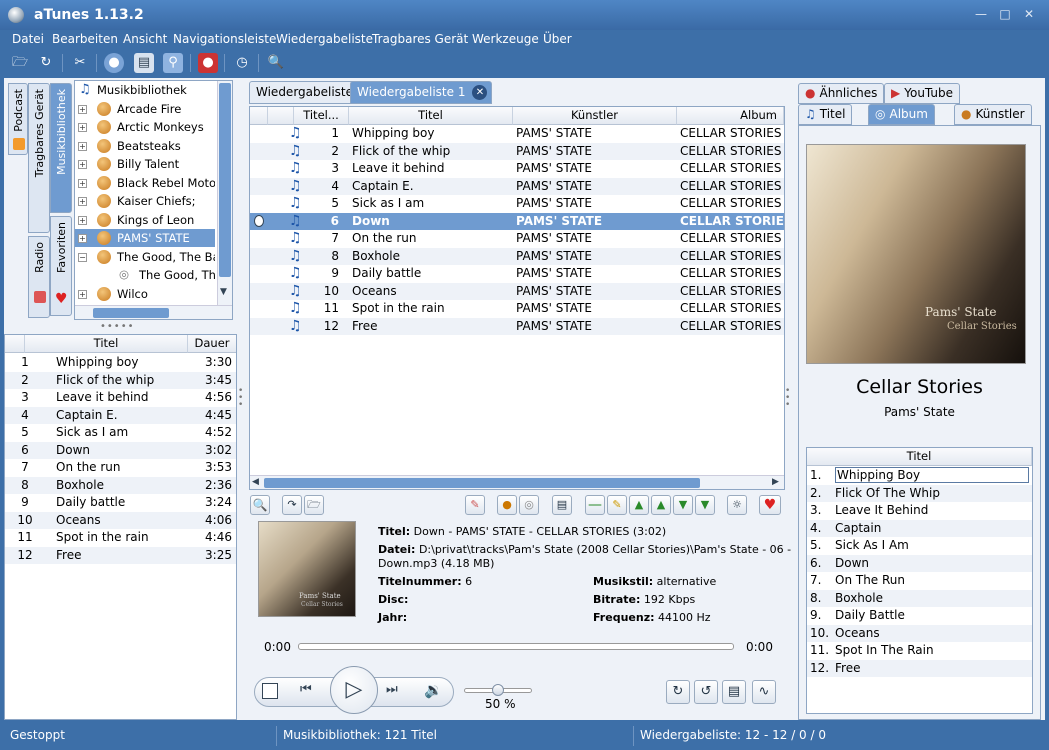  What do you see at coordinates (705, 505) in the screenshot?
I see `move-bottom-icon: ▼` at bounding box center [705, 505].